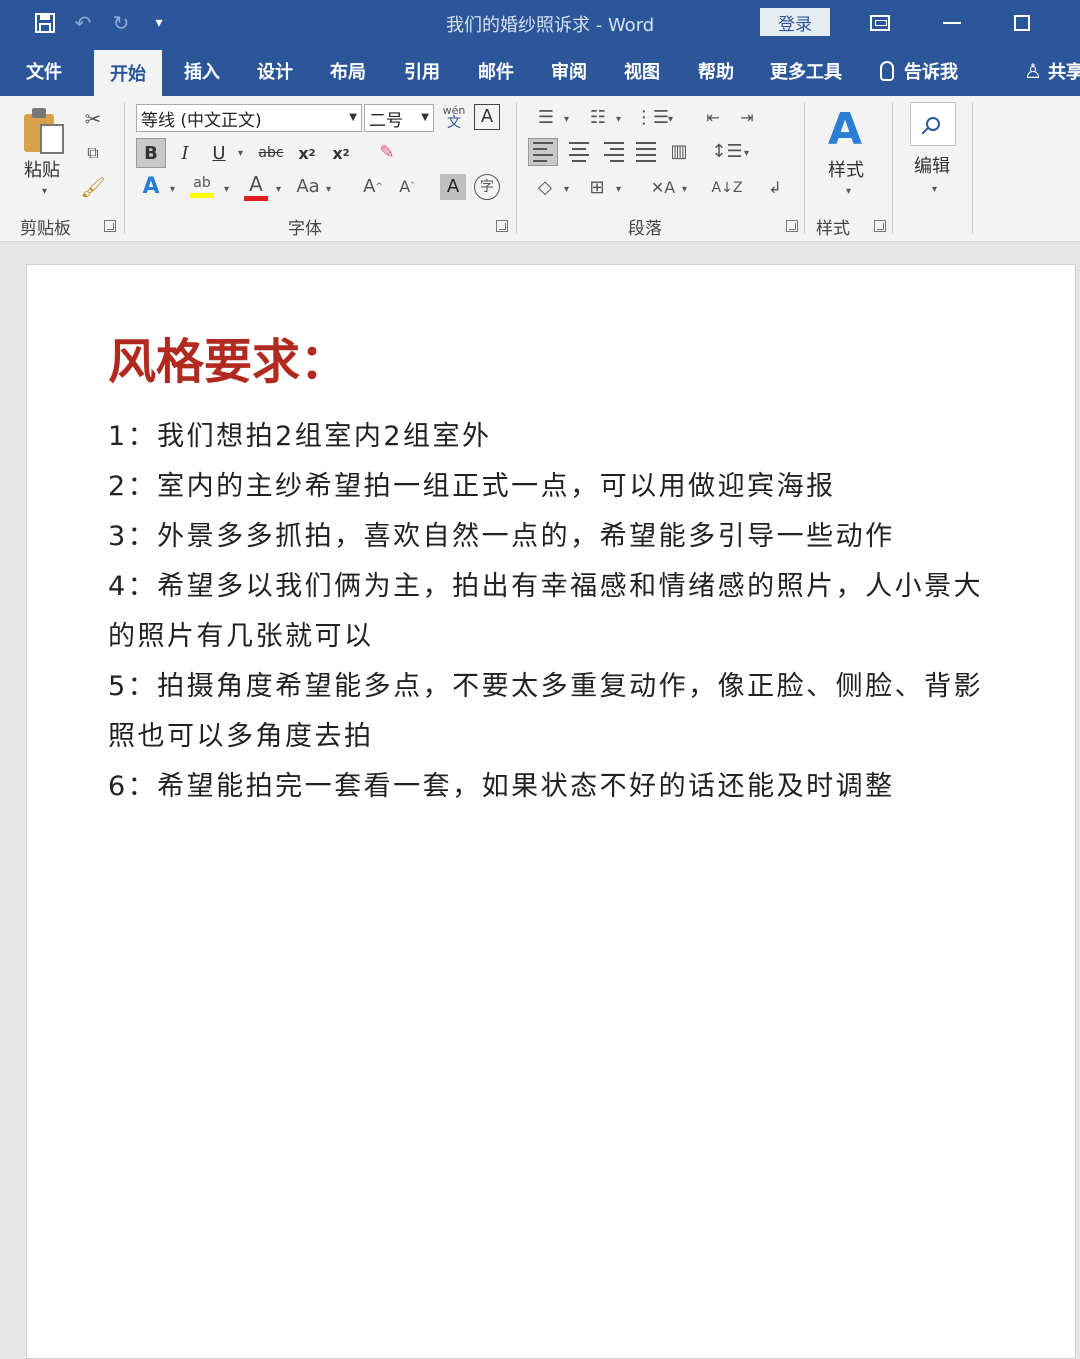 The height and width of the screenshot is (1359, 1080). I want to click on paragraph-launcher-icon, so click(792, 226).